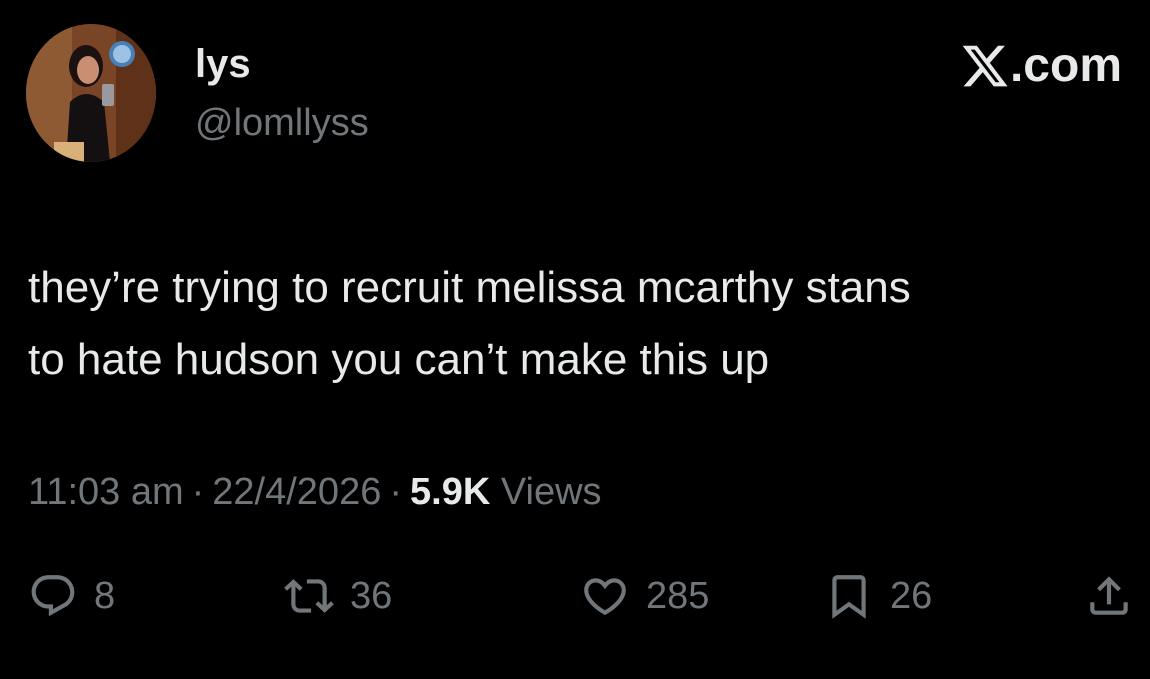 The width and height of the screenshot is (1150, 679). What do you see at coordinates (644, 596) in the screenshot?
I see `like-button: 285` at bounding box center [644, 596].